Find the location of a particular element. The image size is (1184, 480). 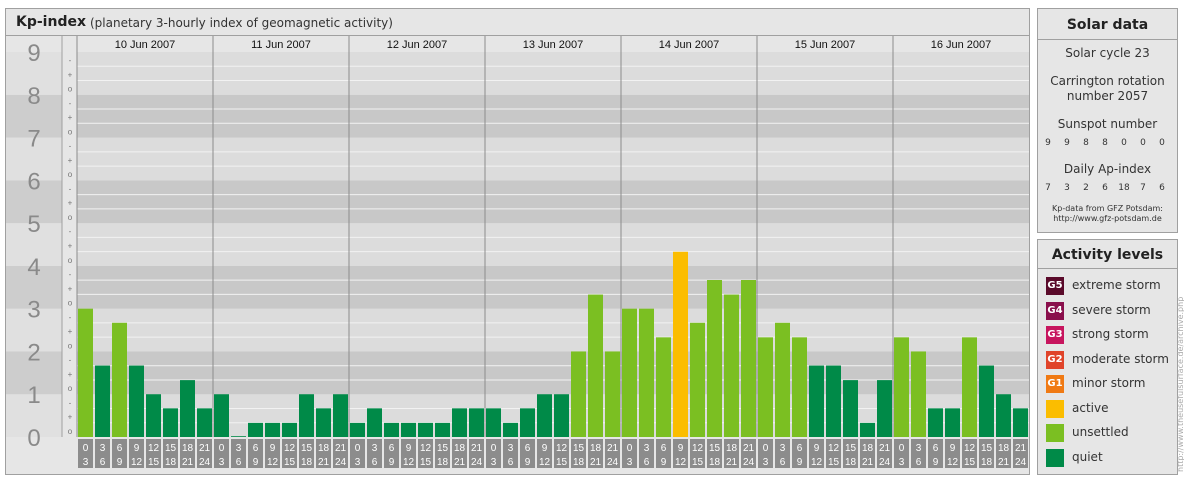

hour-end-label: 18 is located at coordinates (851, 462).